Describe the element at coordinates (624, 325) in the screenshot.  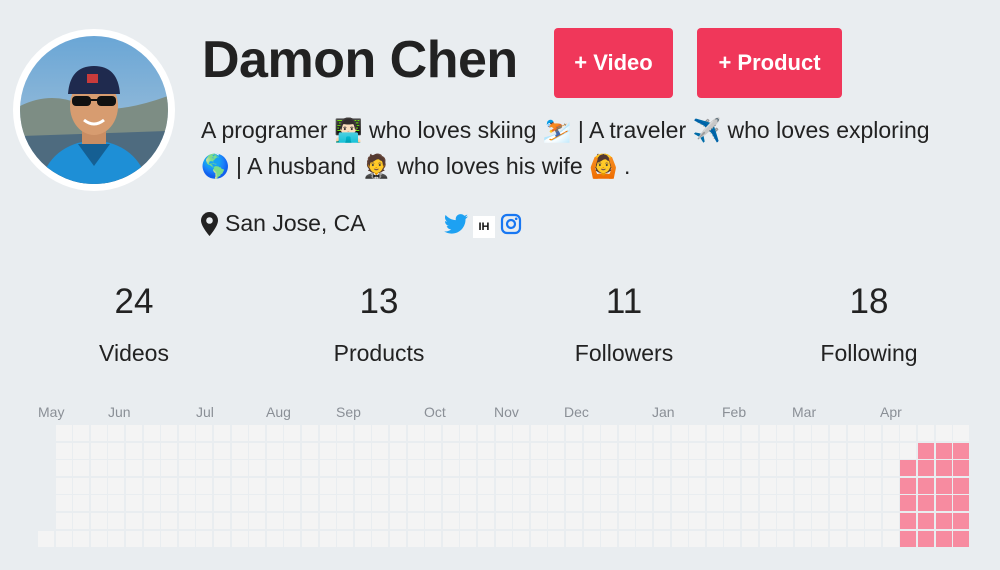
I see `stat-followers: 11 Followers` at that location.